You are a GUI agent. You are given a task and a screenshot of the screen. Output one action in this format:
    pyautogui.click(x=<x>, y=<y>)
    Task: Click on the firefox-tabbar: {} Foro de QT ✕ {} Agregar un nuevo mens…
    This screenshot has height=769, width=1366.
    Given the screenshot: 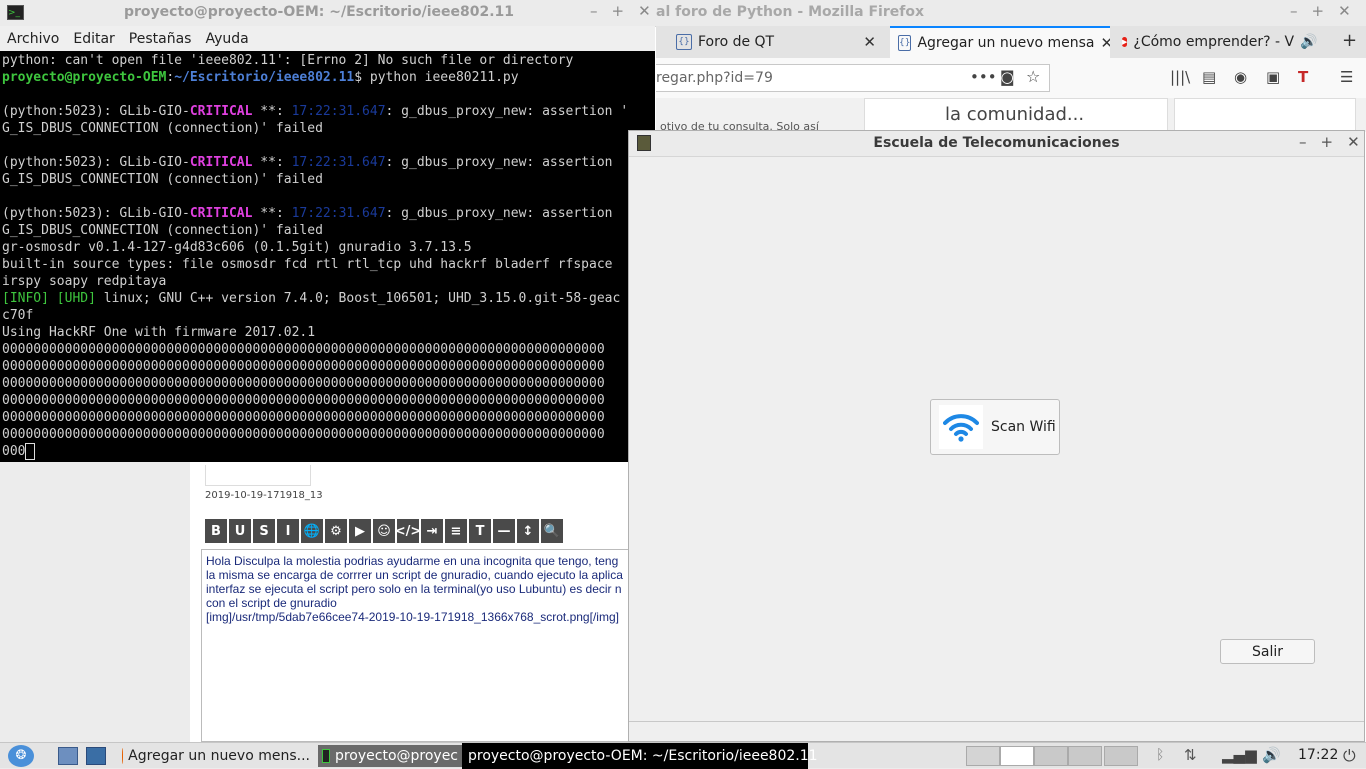 What is the action you would take?
    pyautogui.click(x=1011, y=42)
    